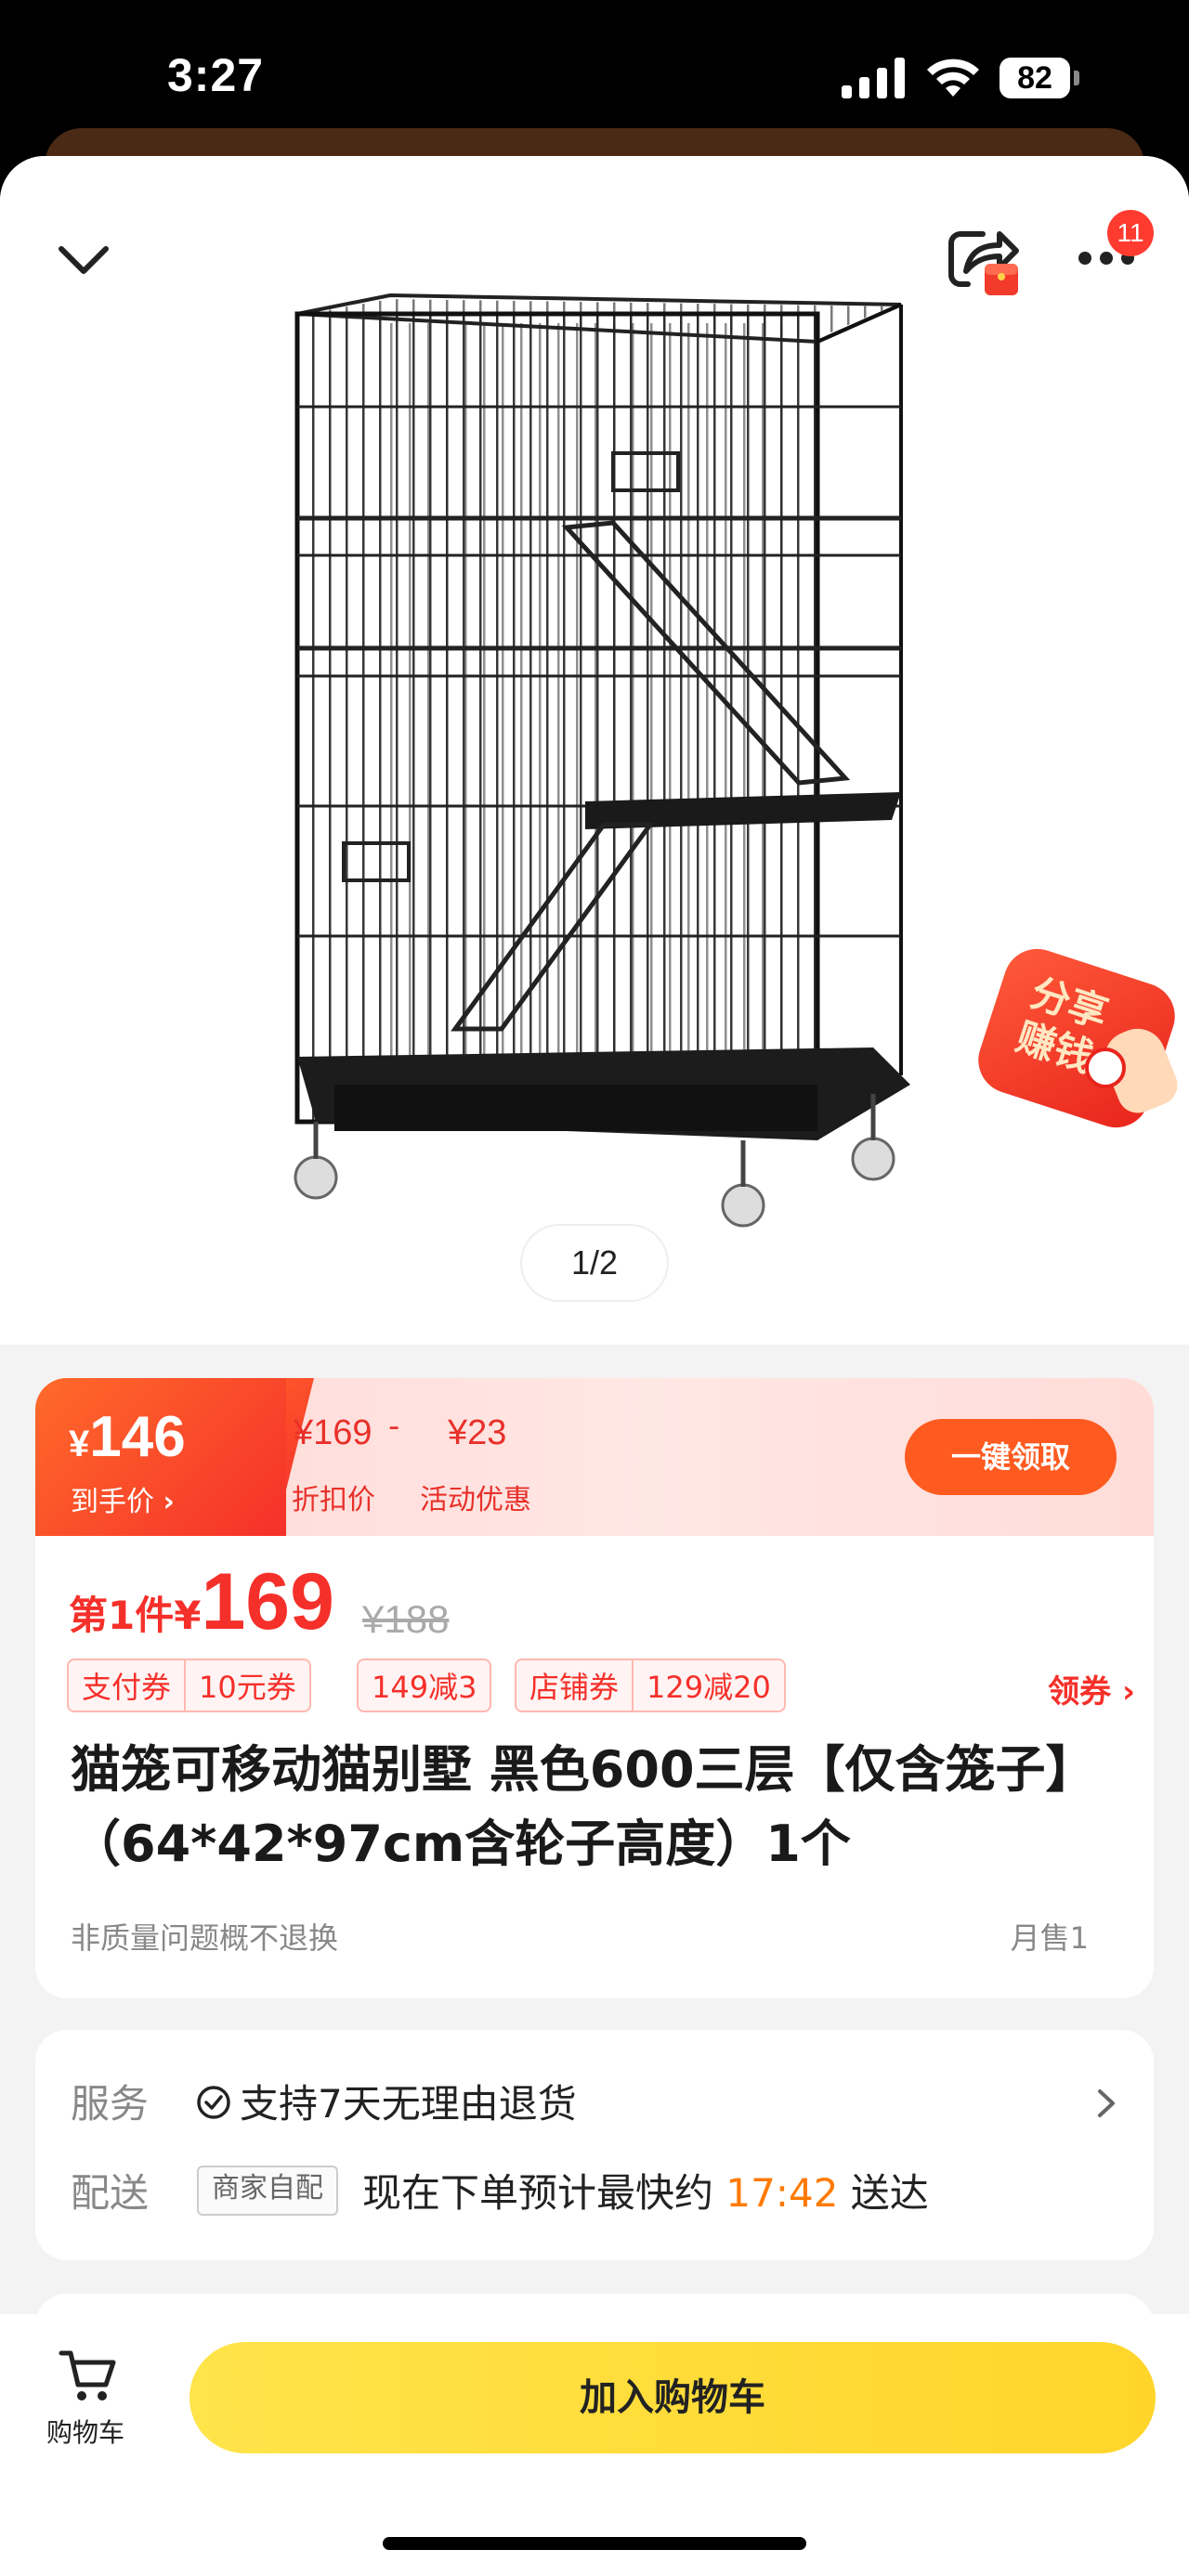 The height and width of the screenshot is (2576, 1189). What do you see at coordinates (267, 2191) in the screenshot?
I see `merchant-delivery-tag: 商家自配` at bounding box center [267, 2191].